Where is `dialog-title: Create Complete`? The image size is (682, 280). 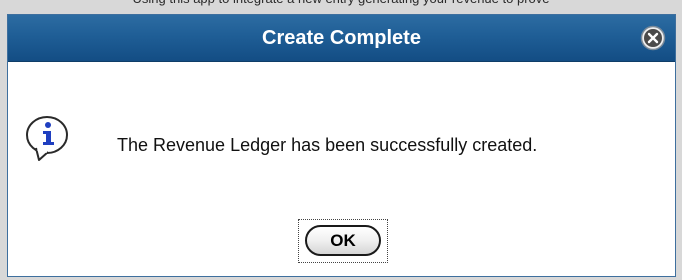
dialog-title: Create Complete is located at coordinates (341, 38).